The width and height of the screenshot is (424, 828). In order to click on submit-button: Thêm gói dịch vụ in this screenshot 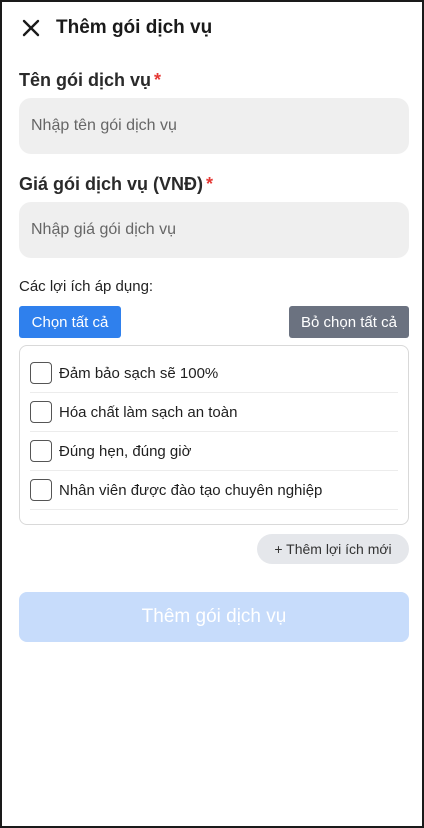, I will do `click(214, 617)`.